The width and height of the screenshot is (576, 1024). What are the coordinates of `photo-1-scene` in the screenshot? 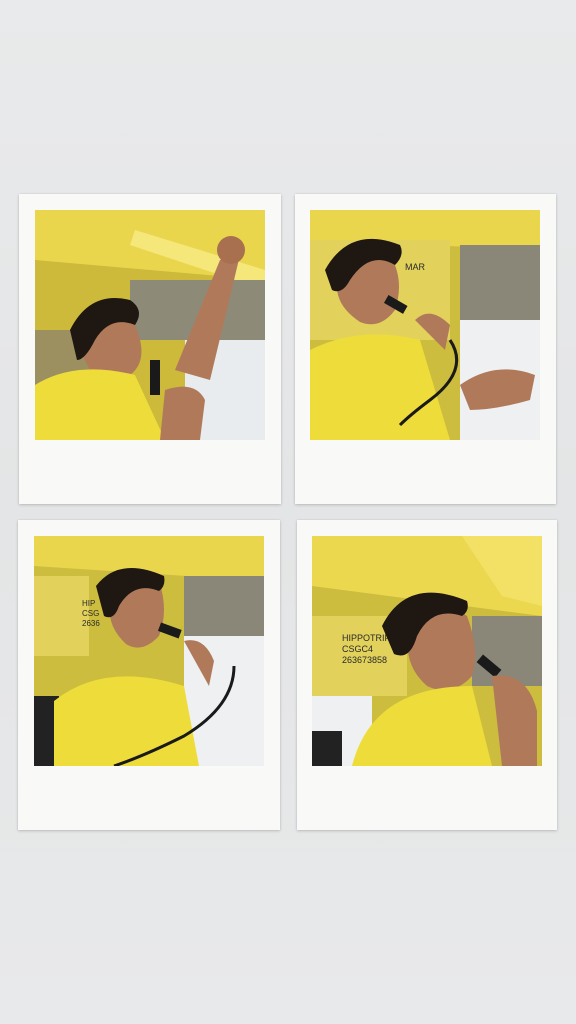 It's located at (150, 325).